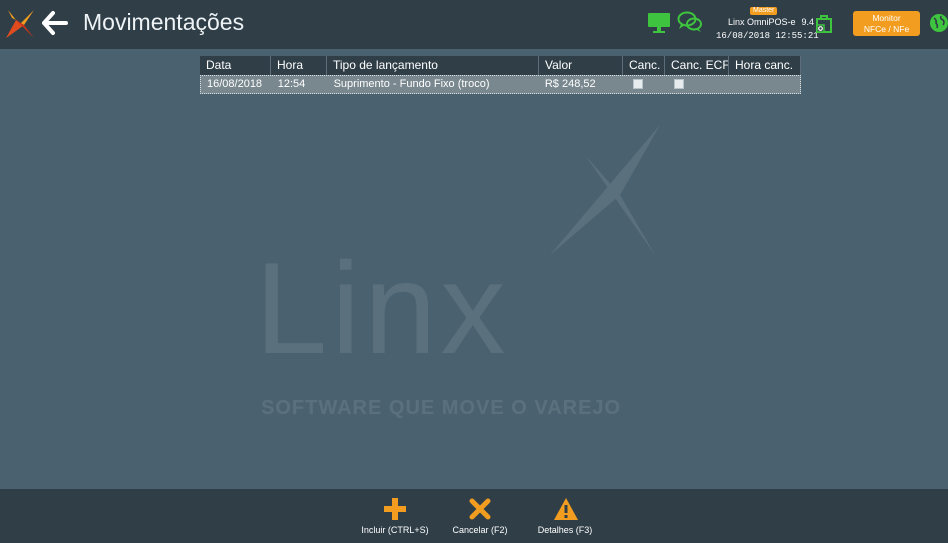  Describe the element at coordinates (886, 29) in the screenshot. I see `monitor-button-line2: NFCe / NFe` at that location.